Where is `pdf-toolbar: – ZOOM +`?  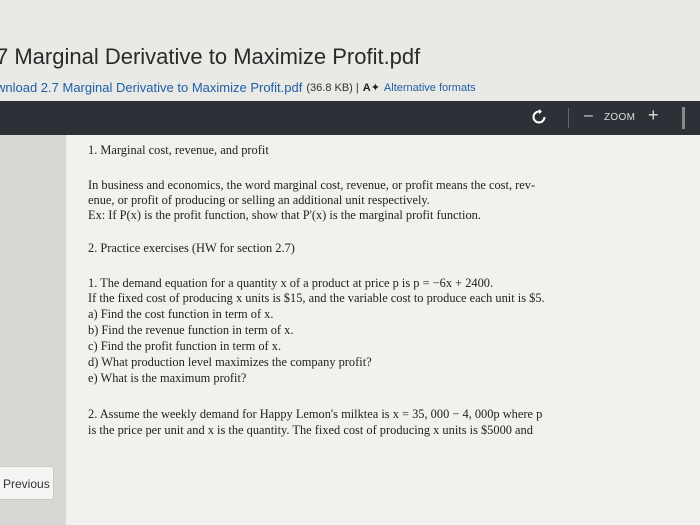
pdf-toolbar: – ZOOM + is located at coordinates (350, 118).